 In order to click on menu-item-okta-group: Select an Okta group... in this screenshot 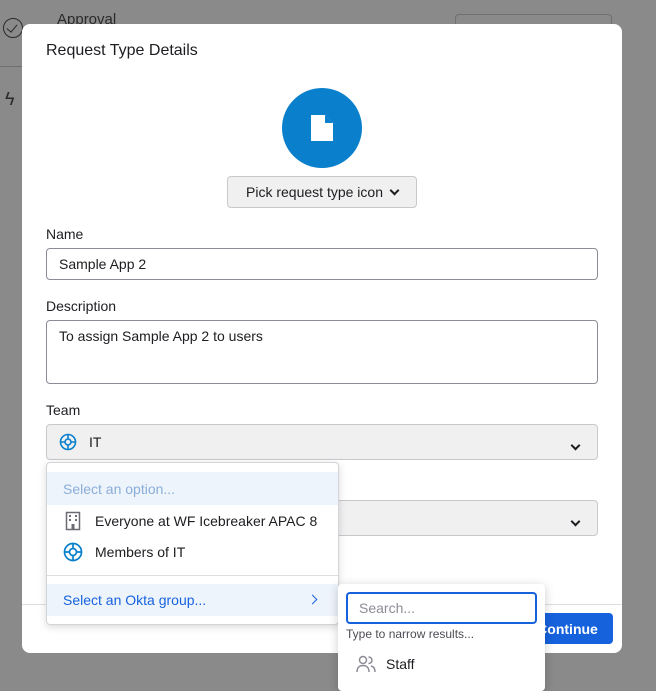, I will do `click(192, 600)`.